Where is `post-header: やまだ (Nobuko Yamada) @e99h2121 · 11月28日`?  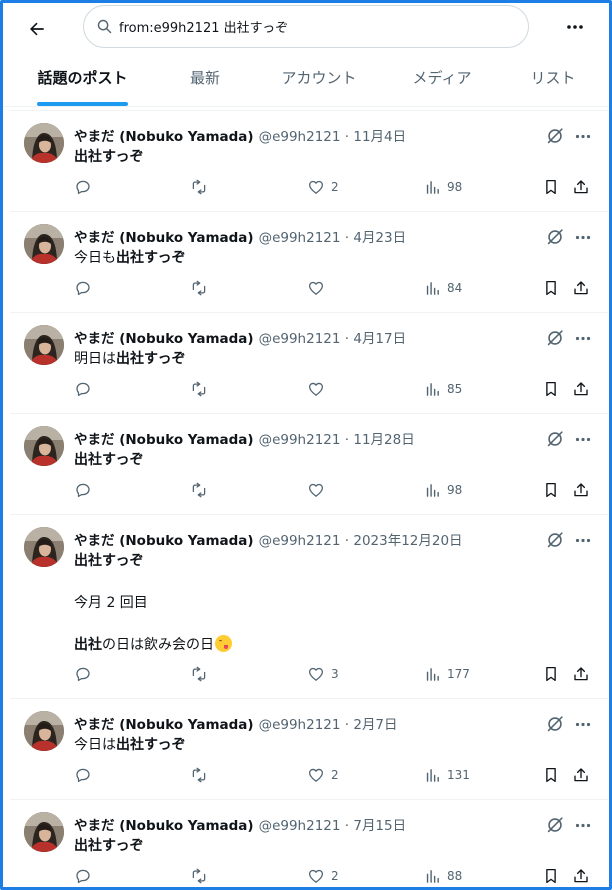
post-header: やまだ (Nobuko Yamada) @e99h2121 · 11月28日 is located at coordinates (341, 439).